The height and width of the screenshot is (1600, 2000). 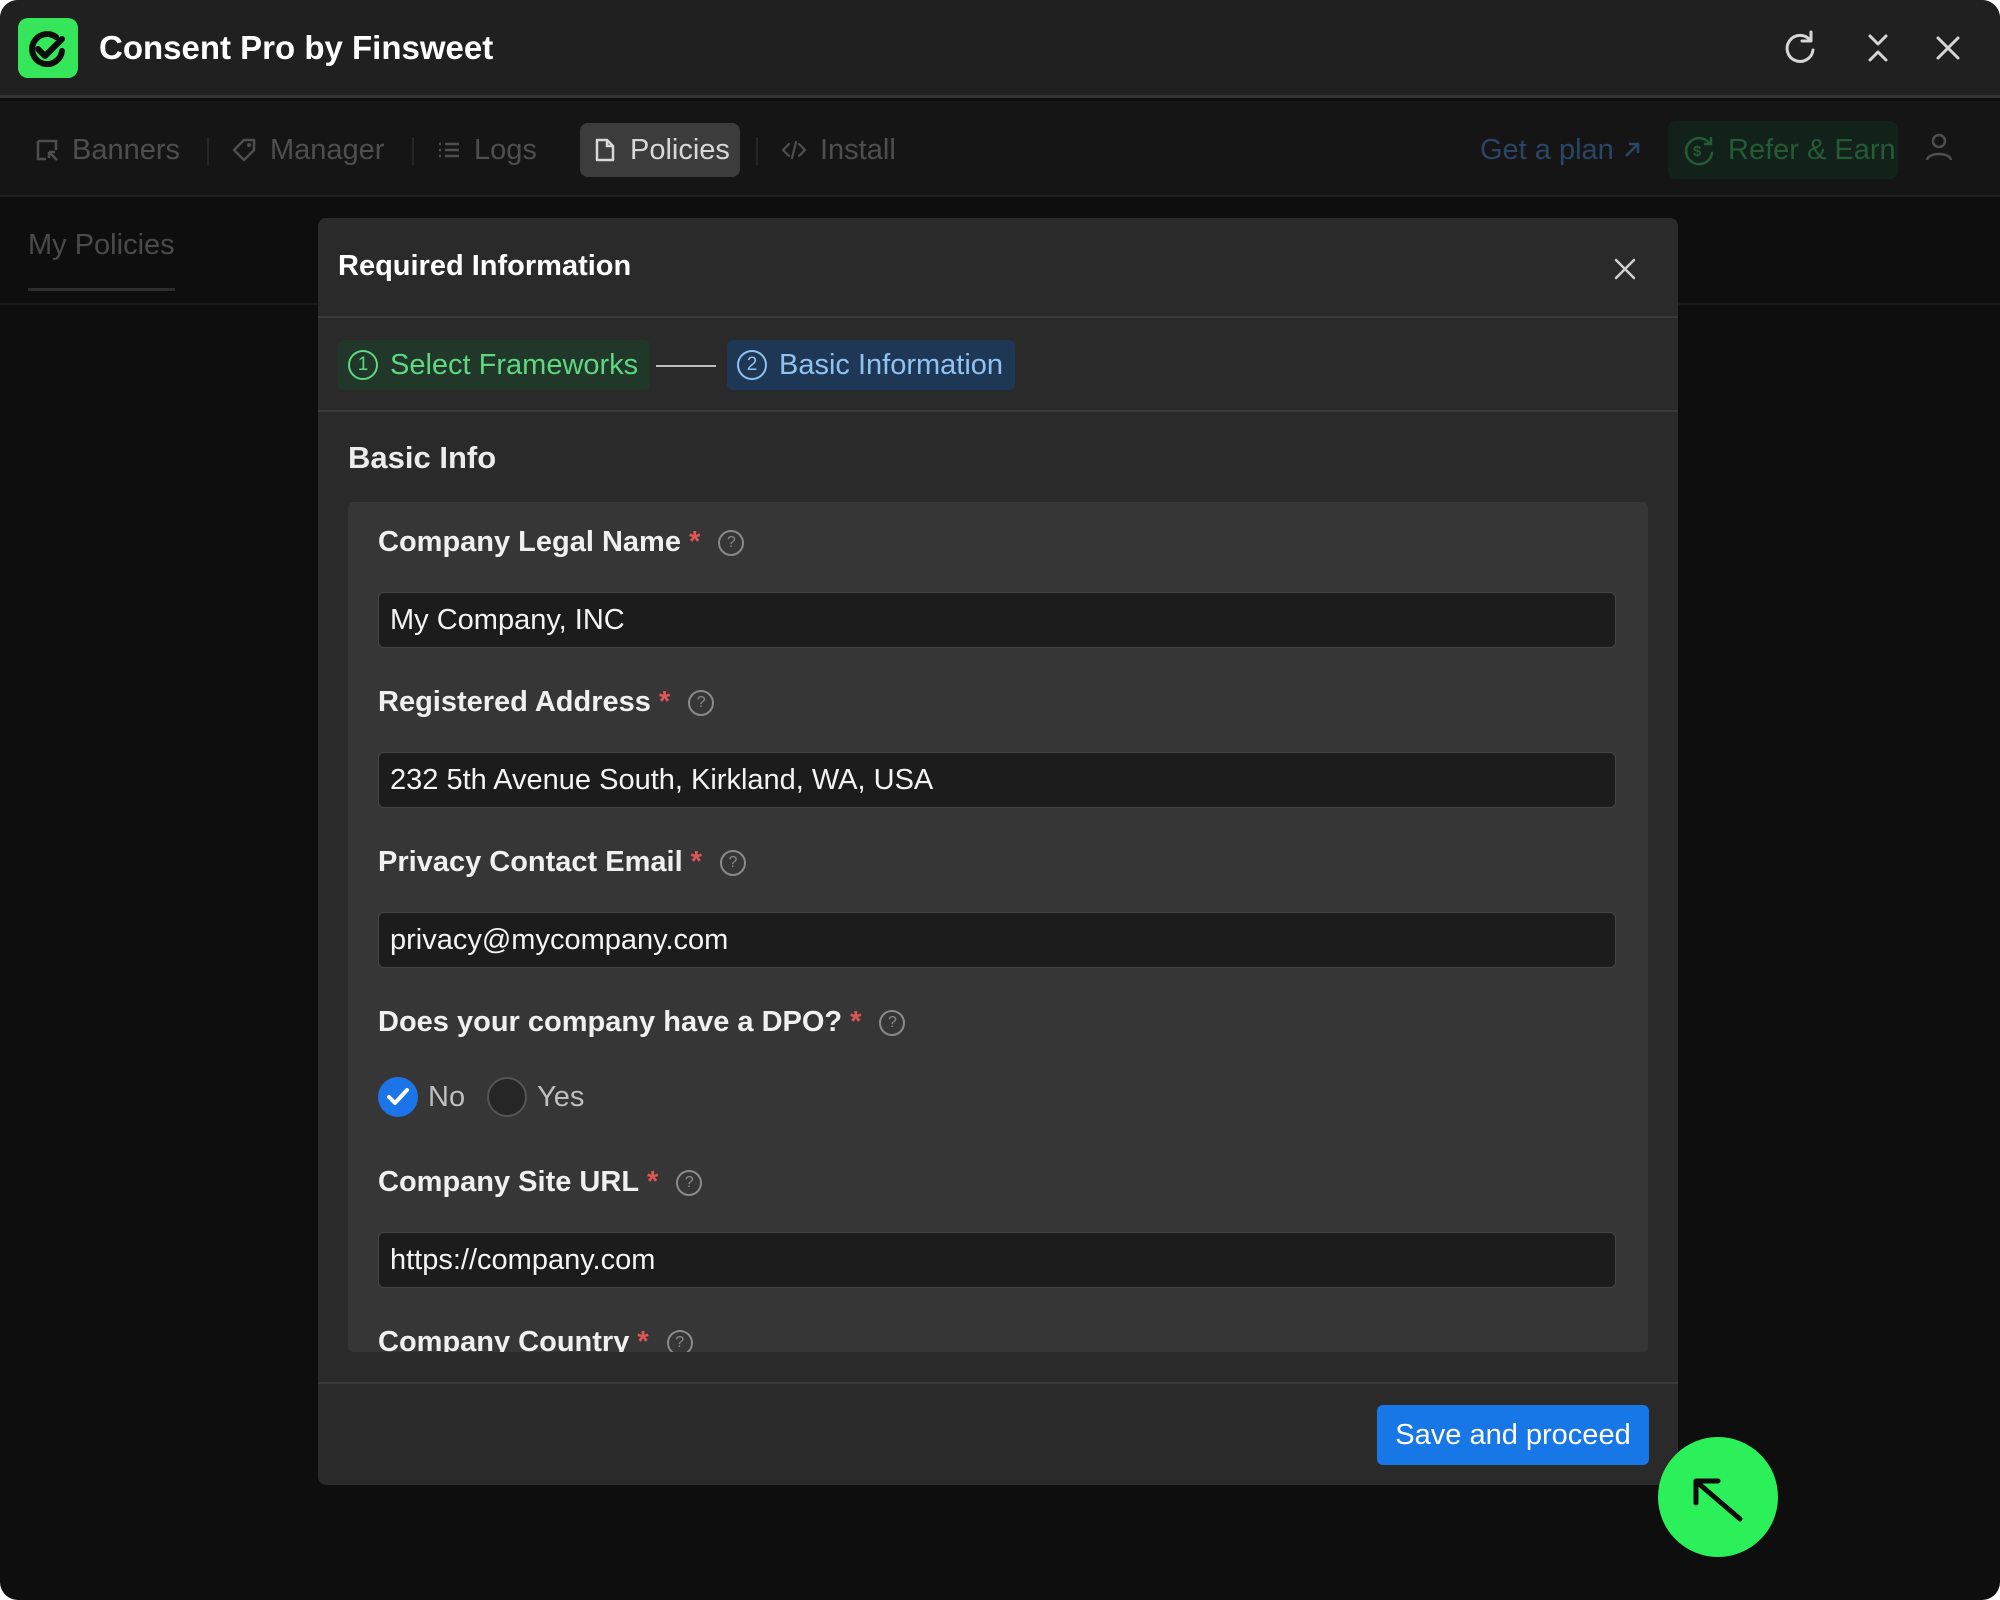 What do you see at coordinates (449, 150) in the screenshot?
I see `list-icon` at bounding box center [449, 150].